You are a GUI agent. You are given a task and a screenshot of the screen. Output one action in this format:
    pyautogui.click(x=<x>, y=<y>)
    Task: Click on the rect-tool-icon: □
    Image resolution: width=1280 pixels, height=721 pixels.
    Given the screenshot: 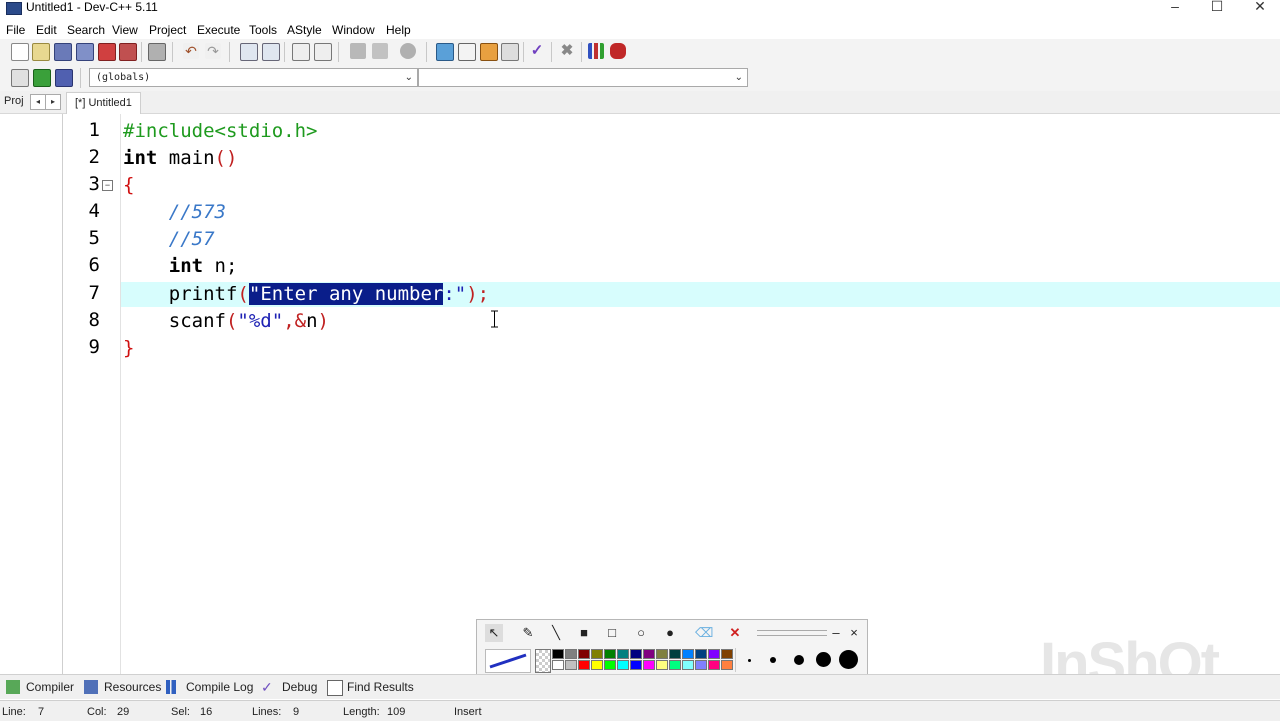 What is the action you would take?
    pyautogui.click(x=612, y=633)
    